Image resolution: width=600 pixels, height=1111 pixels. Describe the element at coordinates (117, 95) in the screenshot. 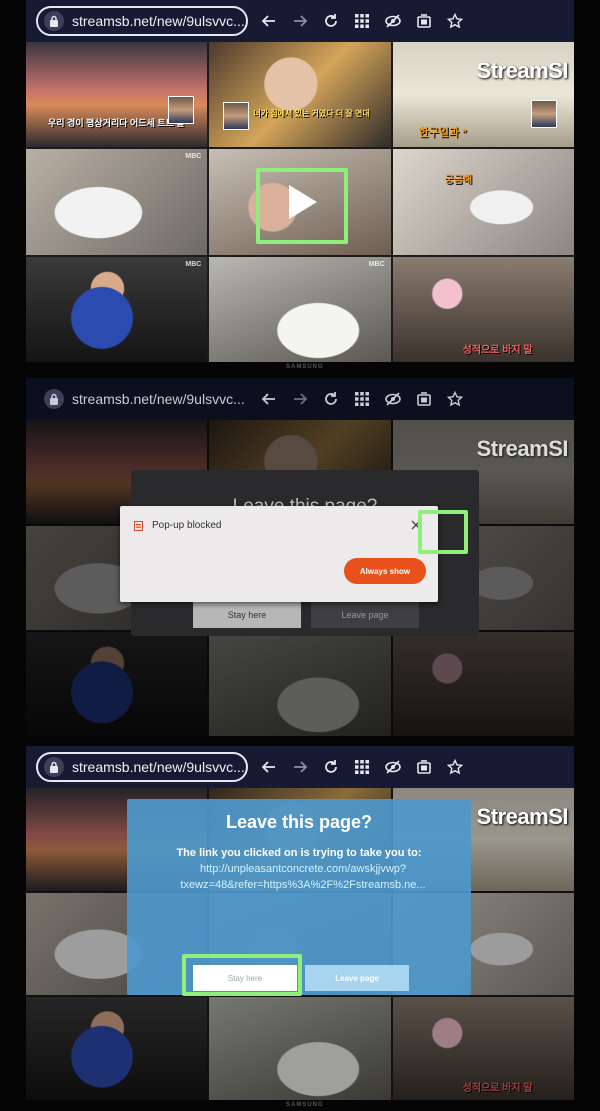

I see `video-thumbnail: 우리 경이 평상거리다 어드세 트트 들` at that location.